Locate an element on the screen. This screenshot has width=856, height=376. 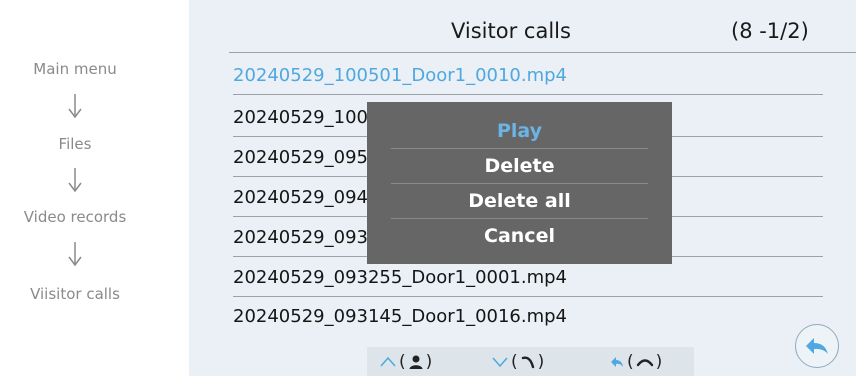
file-row: 20240529_093255_Door1_0001.mp4 is located at coordinates (528, 278).